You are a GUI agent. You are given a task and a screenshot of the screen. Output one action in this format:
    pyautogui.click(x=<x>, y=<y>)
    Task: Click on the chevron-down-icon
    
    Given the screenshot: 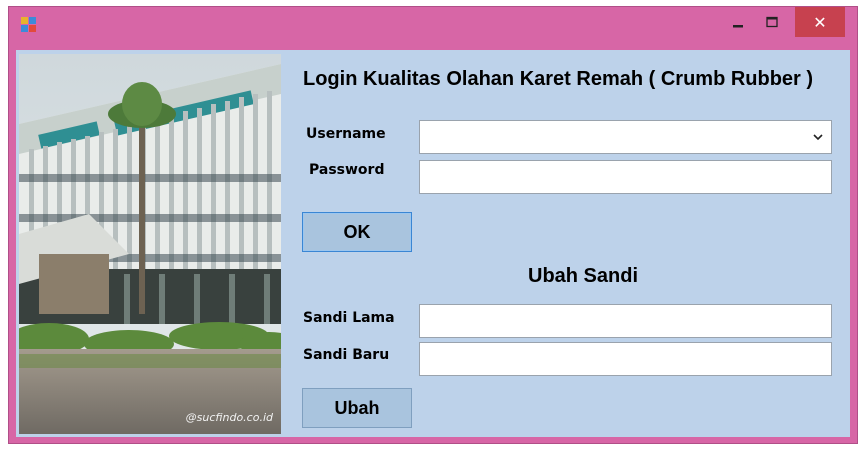 What is the action you would take?
    pyautogui.click(x=818, y=137)
    